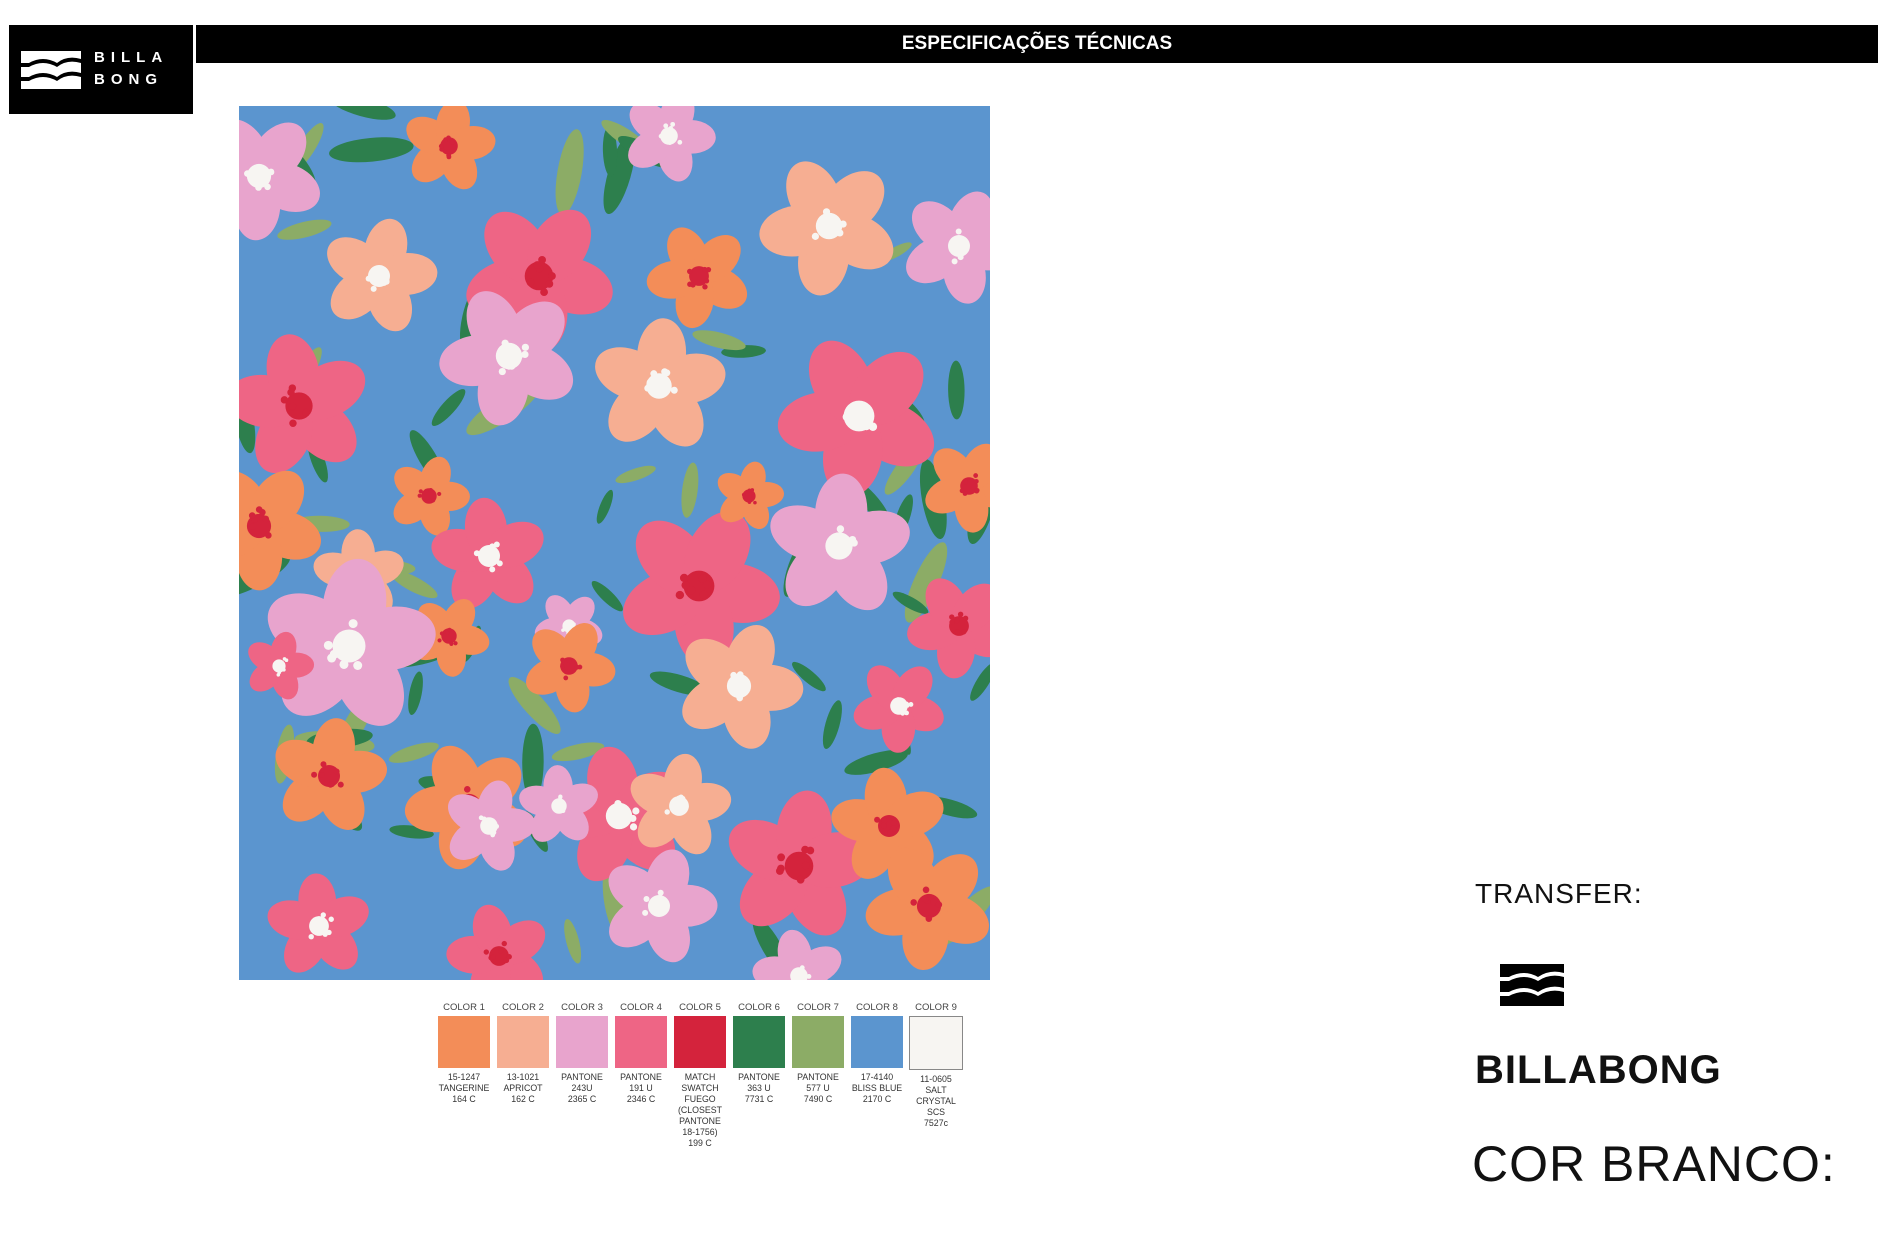  Describe the element at coordinates (523, 1088) in the screenshot. I see `swatch-description: 13-1021 APRICOT 162 C` at that location.